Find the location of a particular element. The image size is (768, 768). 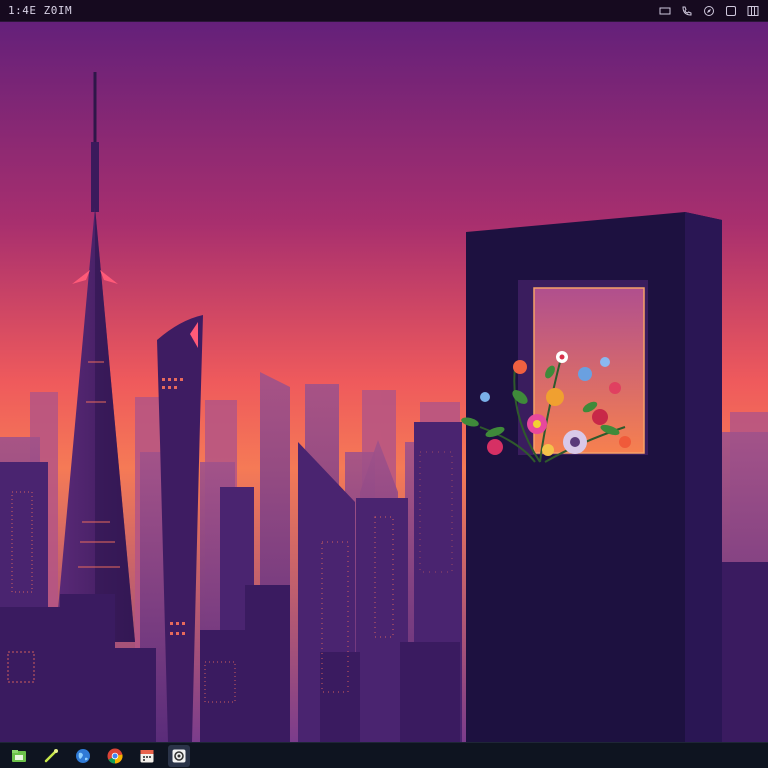

phone-icon is located at coordinates (687, 11).